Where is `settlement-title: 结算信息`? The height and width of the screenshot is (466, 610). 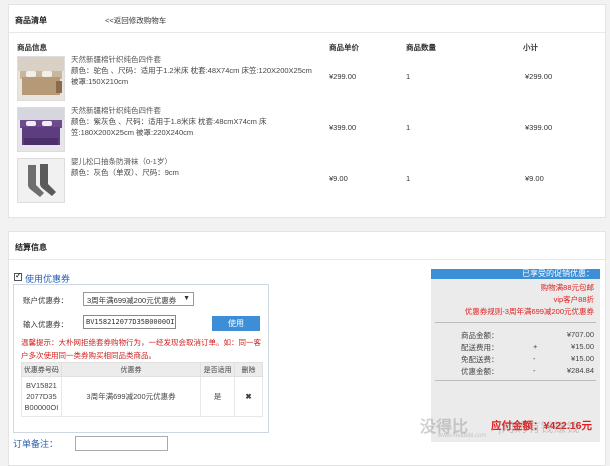 settlement-title: 结算信息 is located at coordinates (31, 247).